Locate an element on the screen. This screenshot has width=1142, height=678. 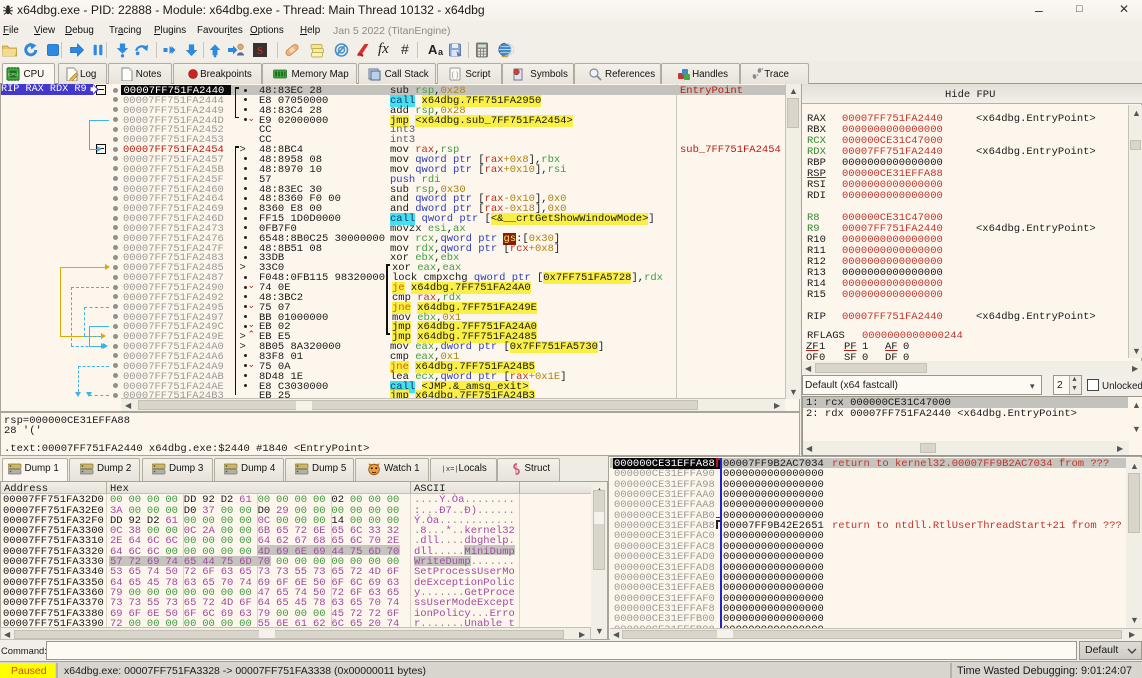
svg-text: S is located at coordinates (260, 51).